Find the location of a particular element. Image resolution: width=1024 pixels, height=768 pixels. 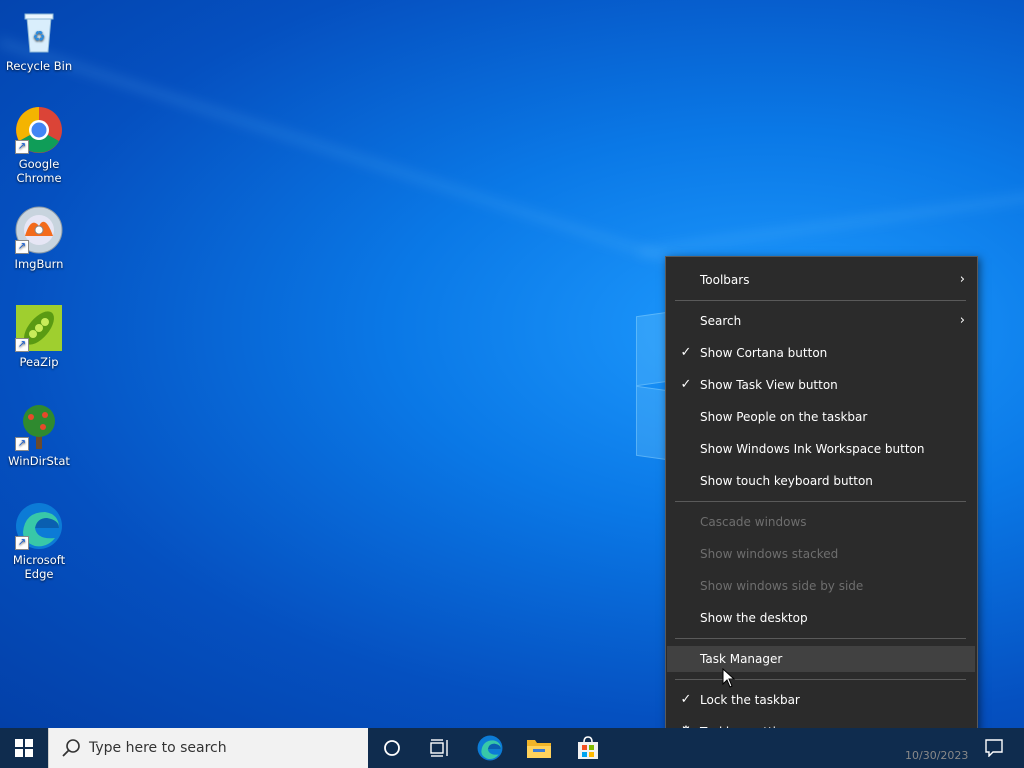

menu-item-show-windows-ink: Show Windows Ink Workspace button is located at coordinates (821, 449).